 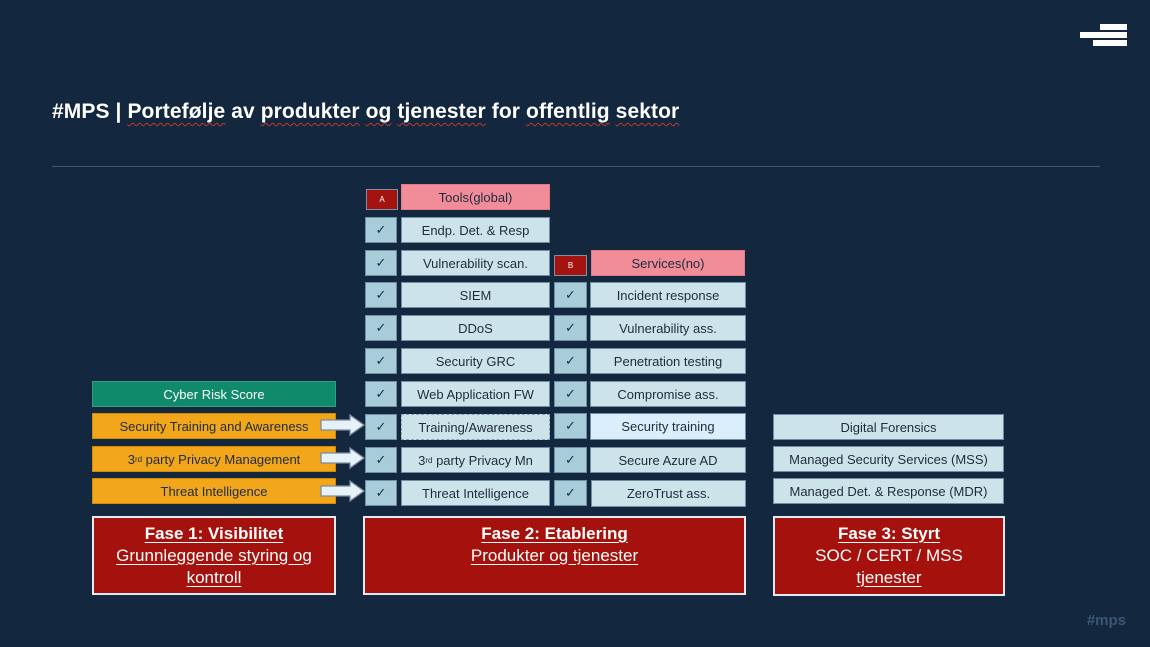 I want to click on fase1-item-privacy: 3rd party Privacy Management, so click(x=214, y=459).